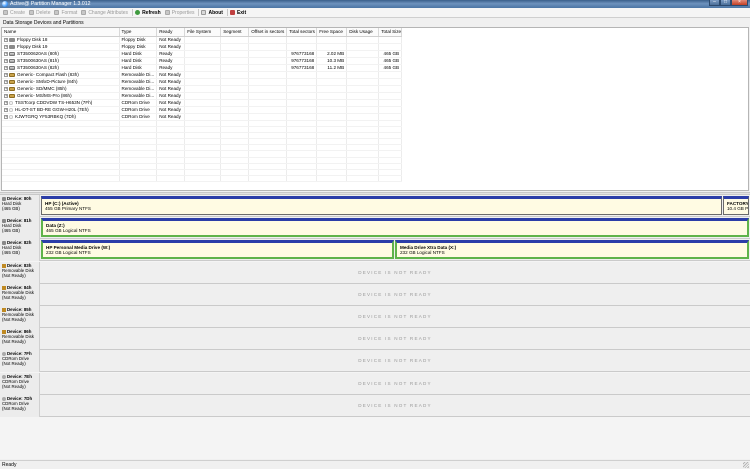 The image size is (750, 469). What do you see at coordinates (395, 272) in the screenshot?
I see `device-not-ready-label: DEVICE IS NOT READY` at bounding box center [395, 272].